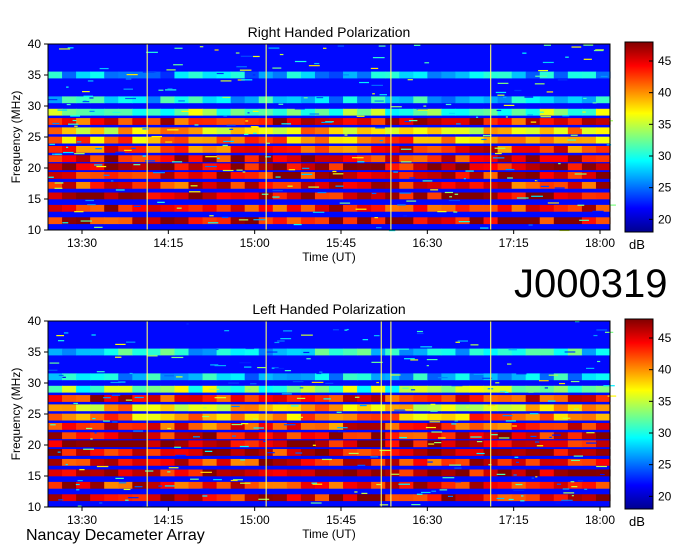 This screenshot has height=552, width=680. I want to click on x-tick-label: 17:15, so click(514, 520).